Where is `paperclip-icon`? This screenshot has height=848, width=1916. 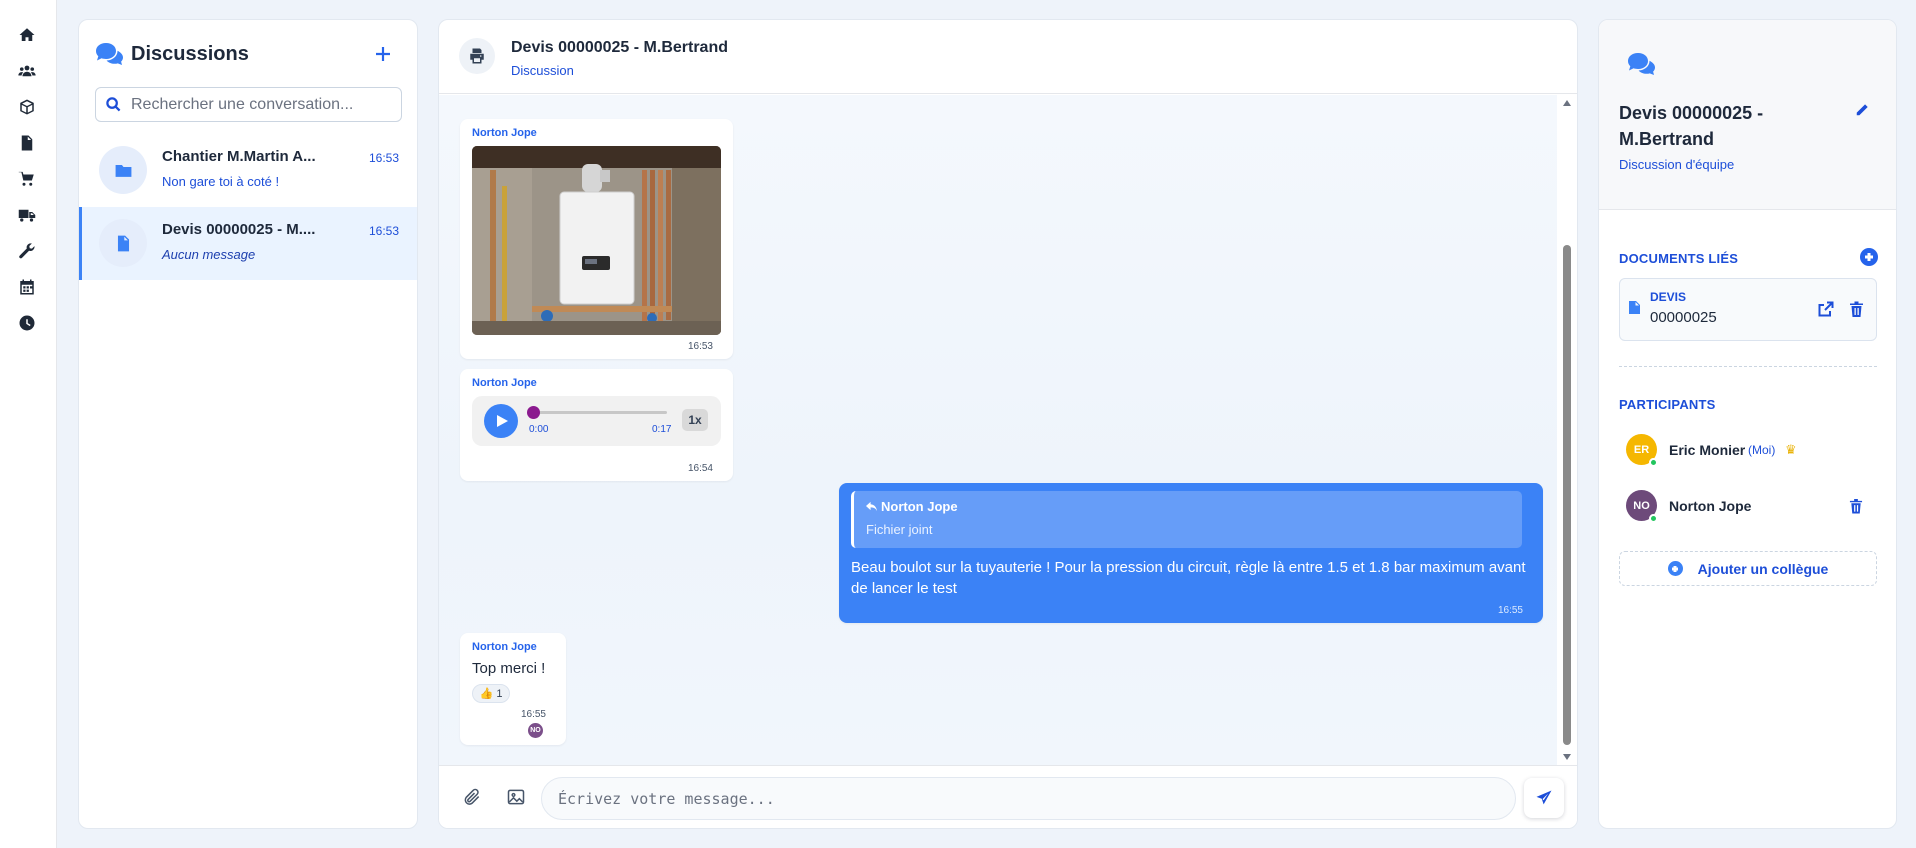
paperclip-icon is located at coordinates (472, 796).